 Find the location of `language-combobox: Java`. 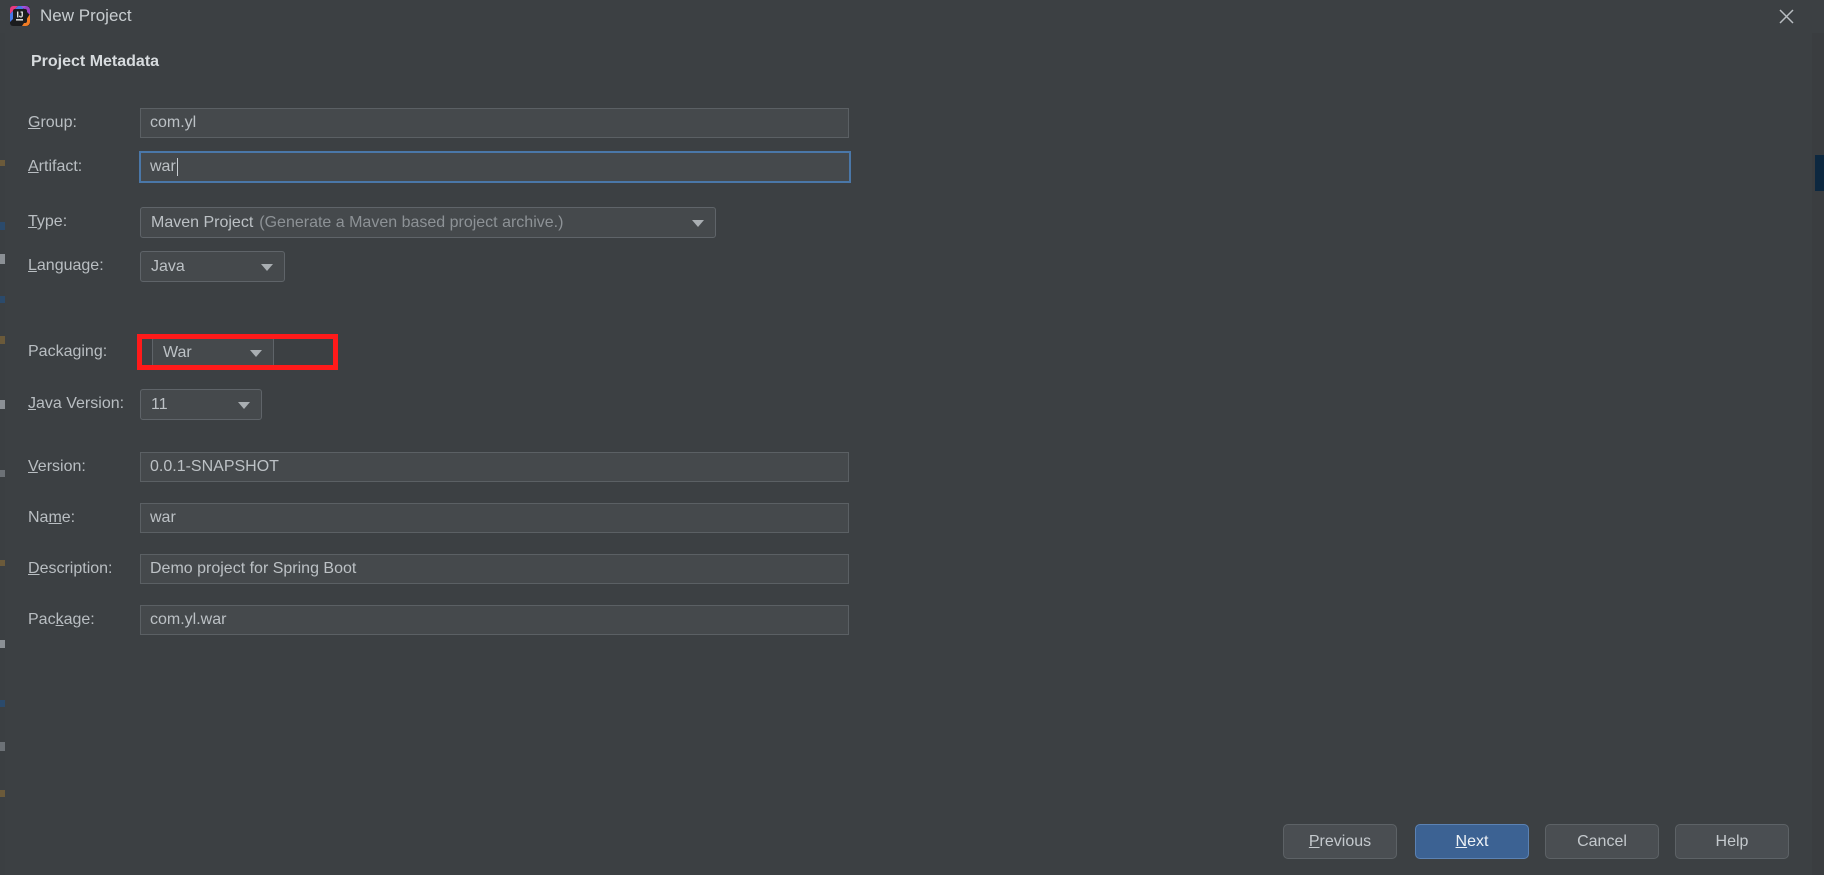

language-combobox: Java is located at coordinates (212, 266).